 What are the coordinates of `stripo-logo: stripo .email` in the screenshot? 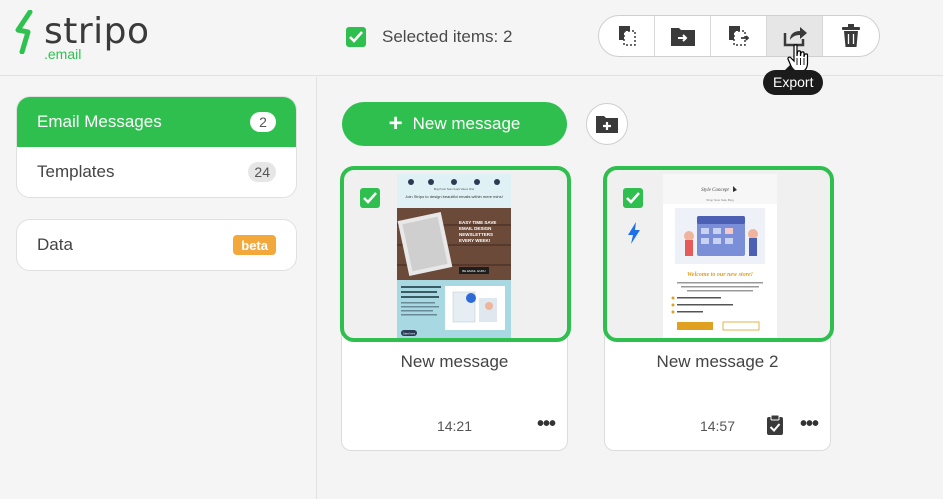 It's located at (84, 38).